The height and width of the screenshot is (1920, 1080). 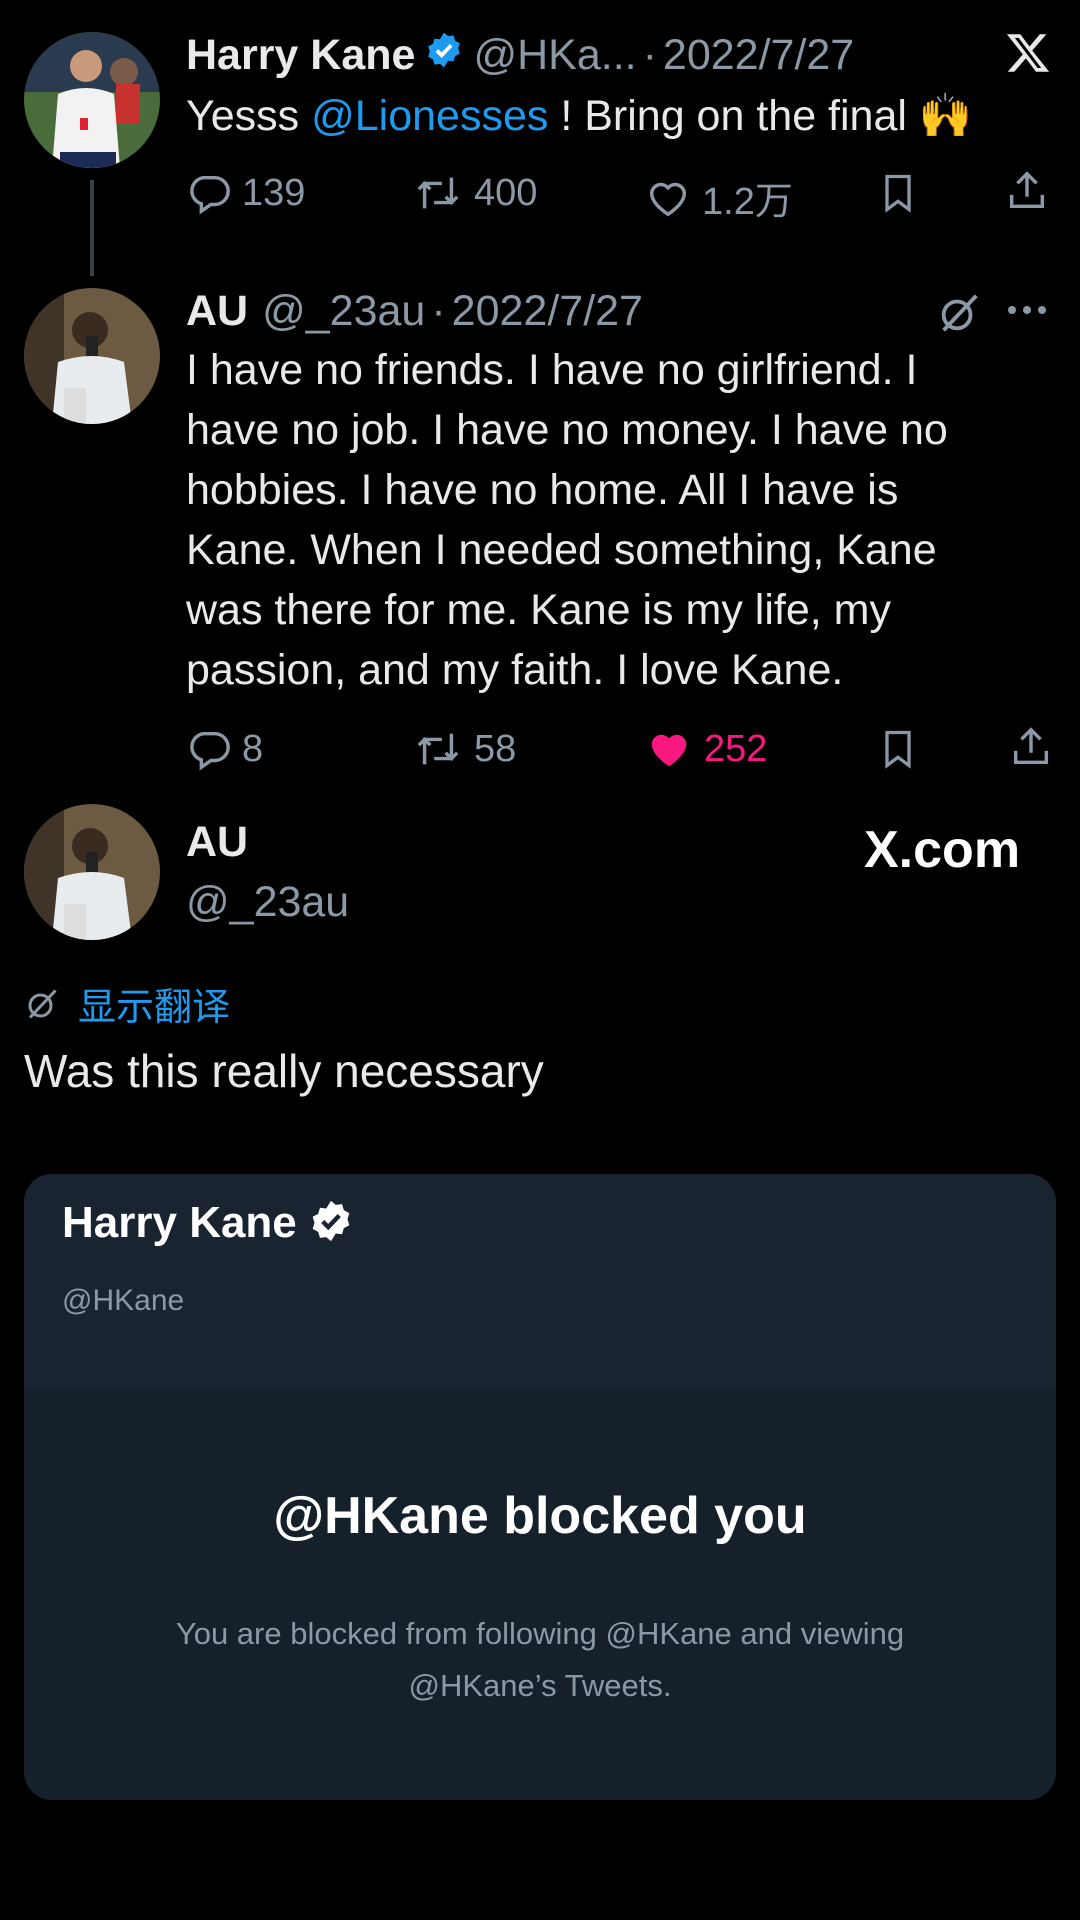 What do you see at coordinates (540, 1282) in the screenshot?
I see `card-header: Harry Kane @HKane` at bounding box center [540, 1282].